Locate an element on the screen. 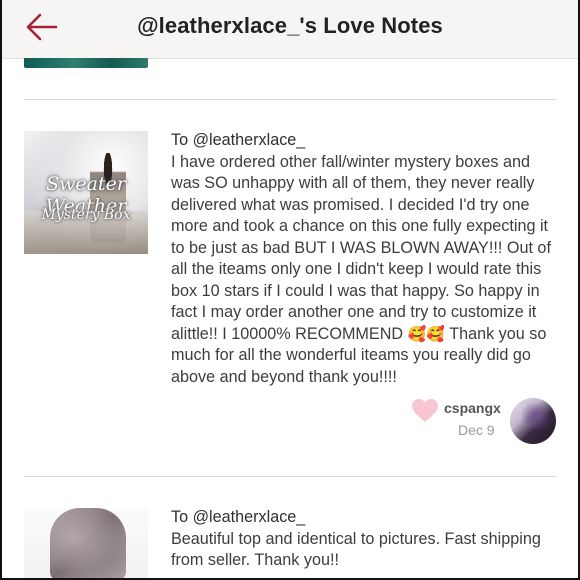 The image size is (580, 580). top-bar: @leatherxlace_'s Love Notes is located at coordinates (290, 29).